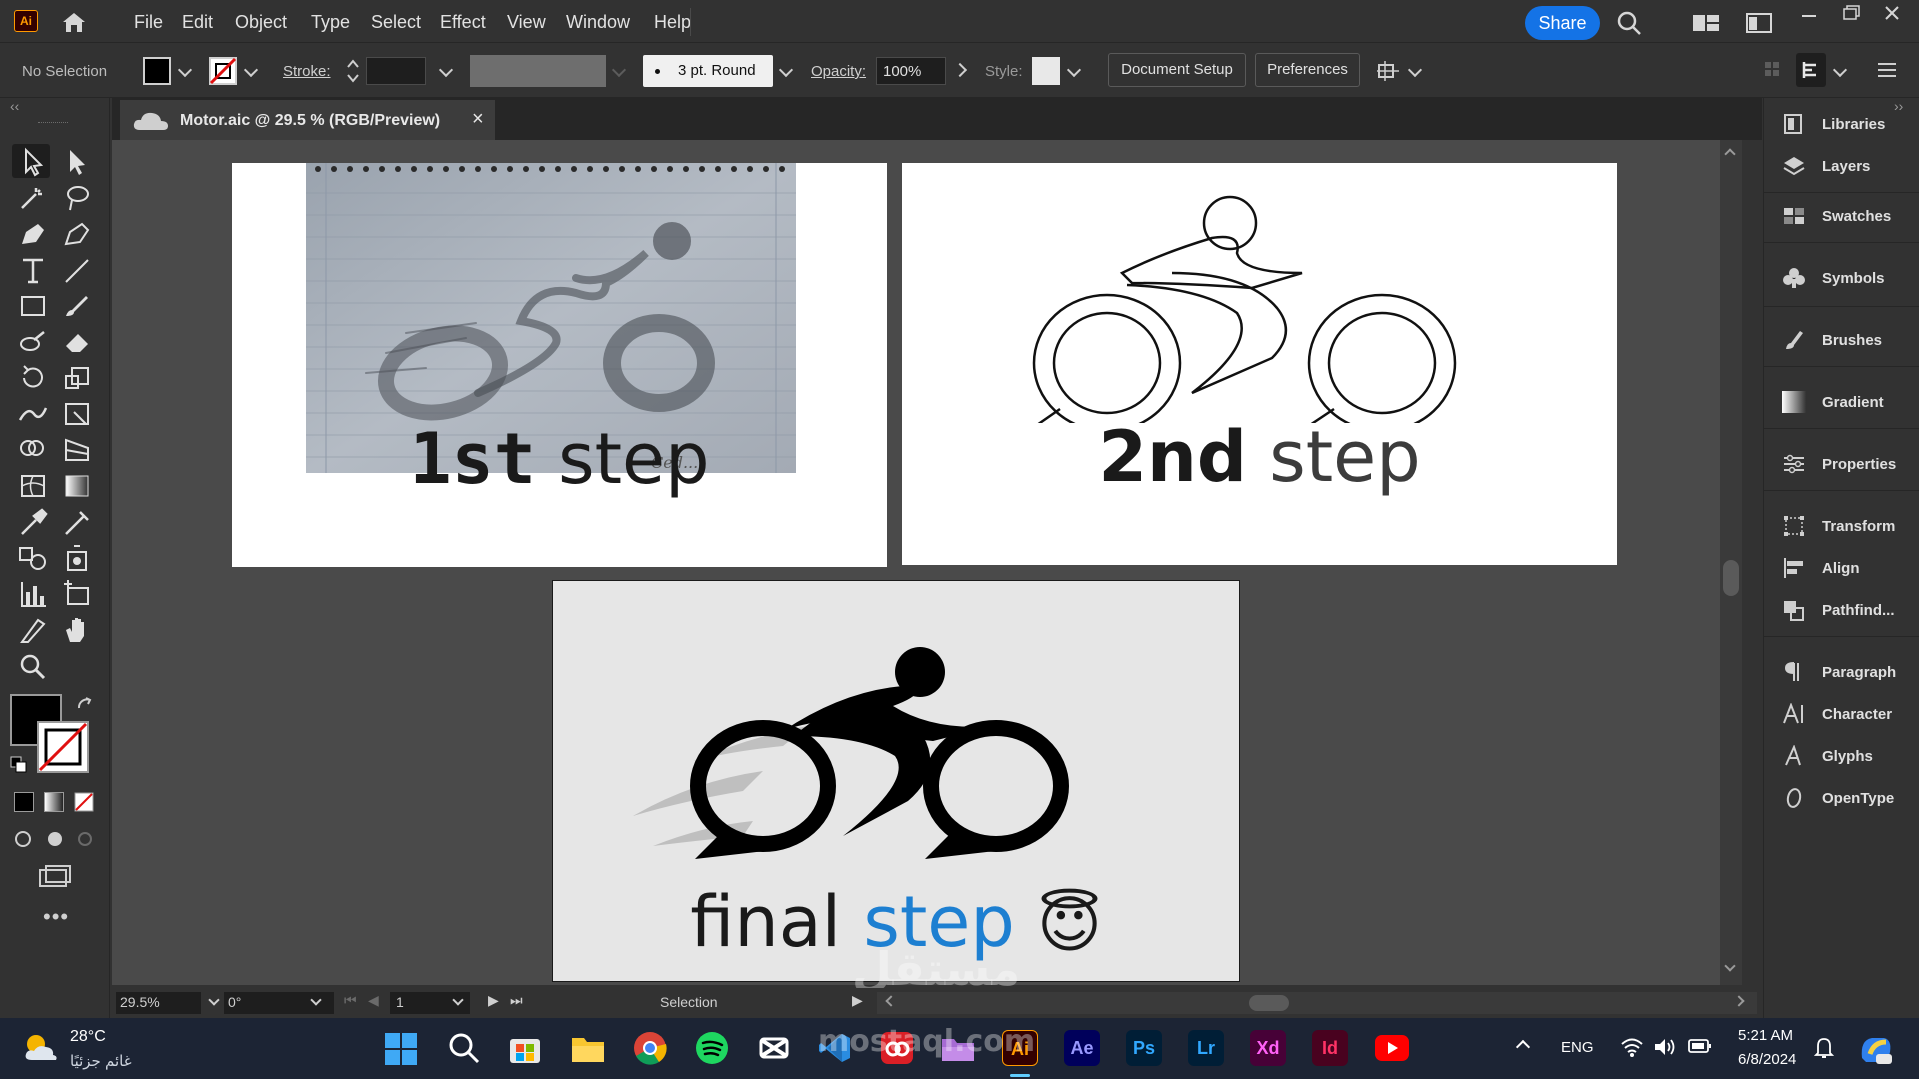  Describe the element at coordinates (1269, 1003) in the screenshot. I see `horizontal-scroll-thumb` at that location.